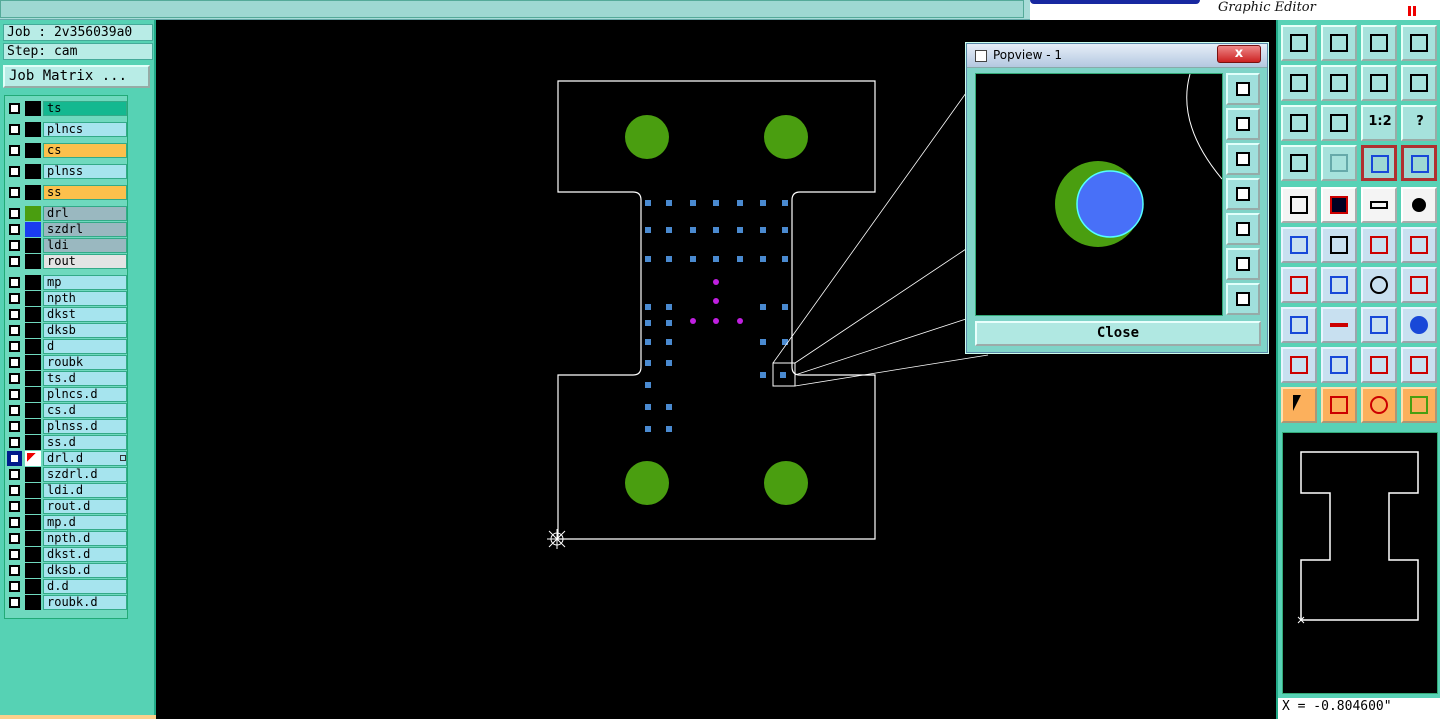 The width and height of the screenshot is (1440, 719). What do you see at coordinates (85, 602) in the screenshot?
I see `layer-name: roubk.d` at bounding box center [85, 602].